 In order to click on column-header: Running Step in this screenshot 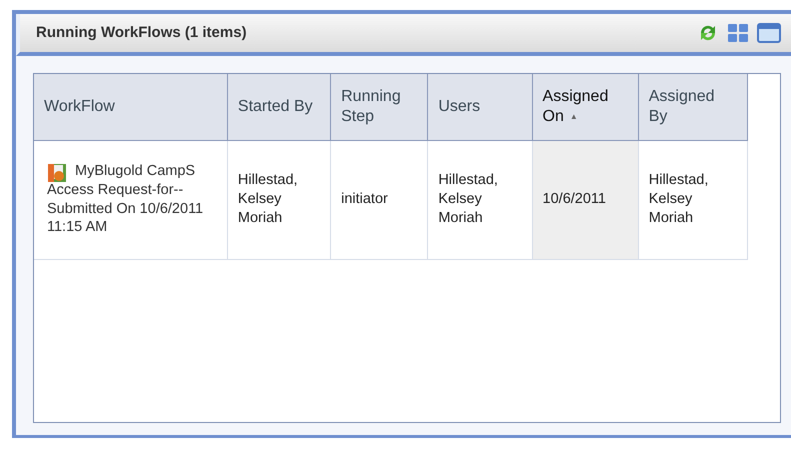, I will do `click(379, 107)`.